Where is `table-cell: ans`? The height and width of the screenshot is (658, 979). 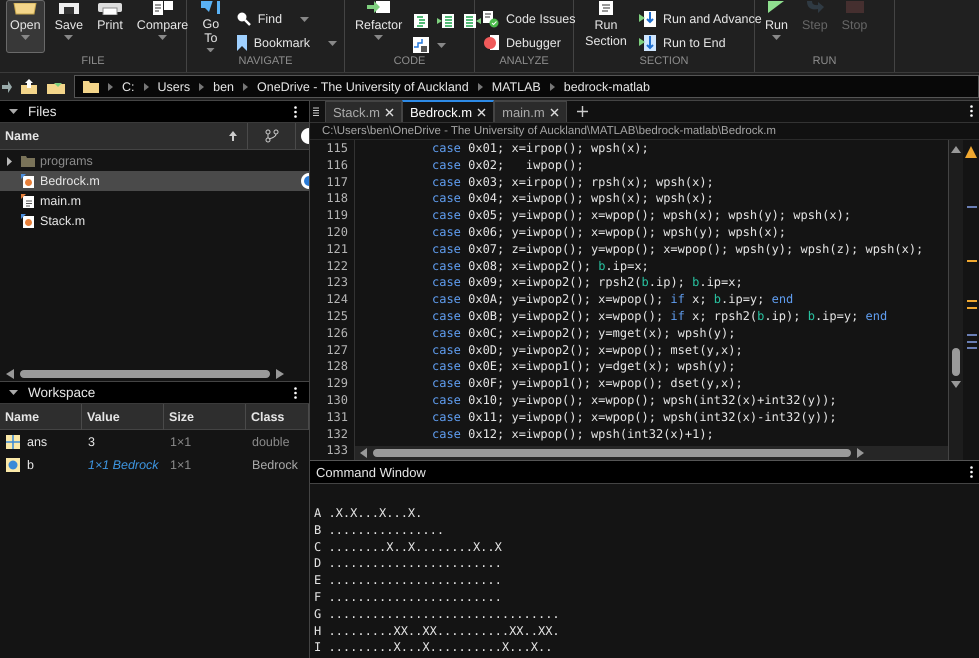
table-cell: ans is located at coordinates (37, 441).